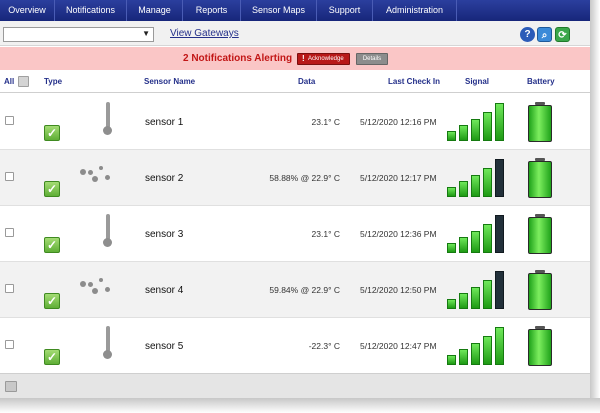 This screenshot has width=600, height=413. I want to click on sensor-name: sensor 4, so click(164, 290).